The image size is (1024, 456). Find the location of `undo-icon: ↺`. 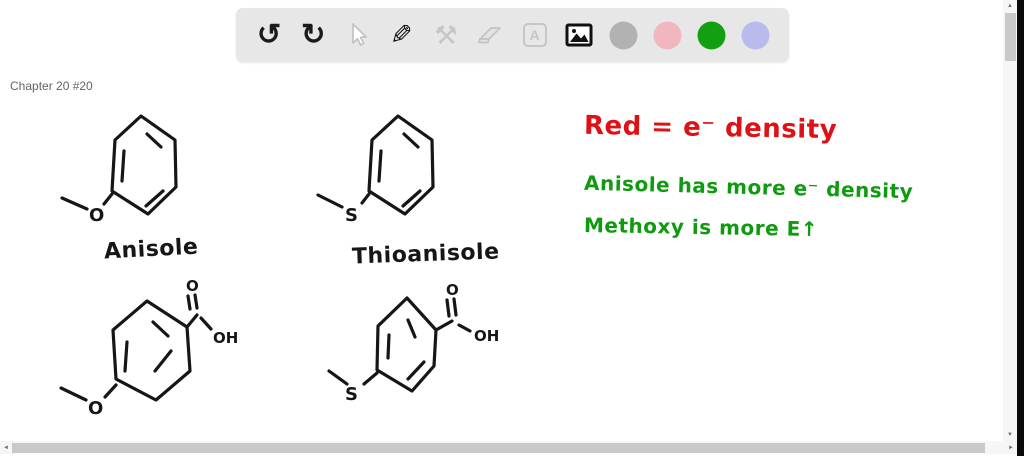

undo-icon: ↺ is located at coordinates (269, 34).